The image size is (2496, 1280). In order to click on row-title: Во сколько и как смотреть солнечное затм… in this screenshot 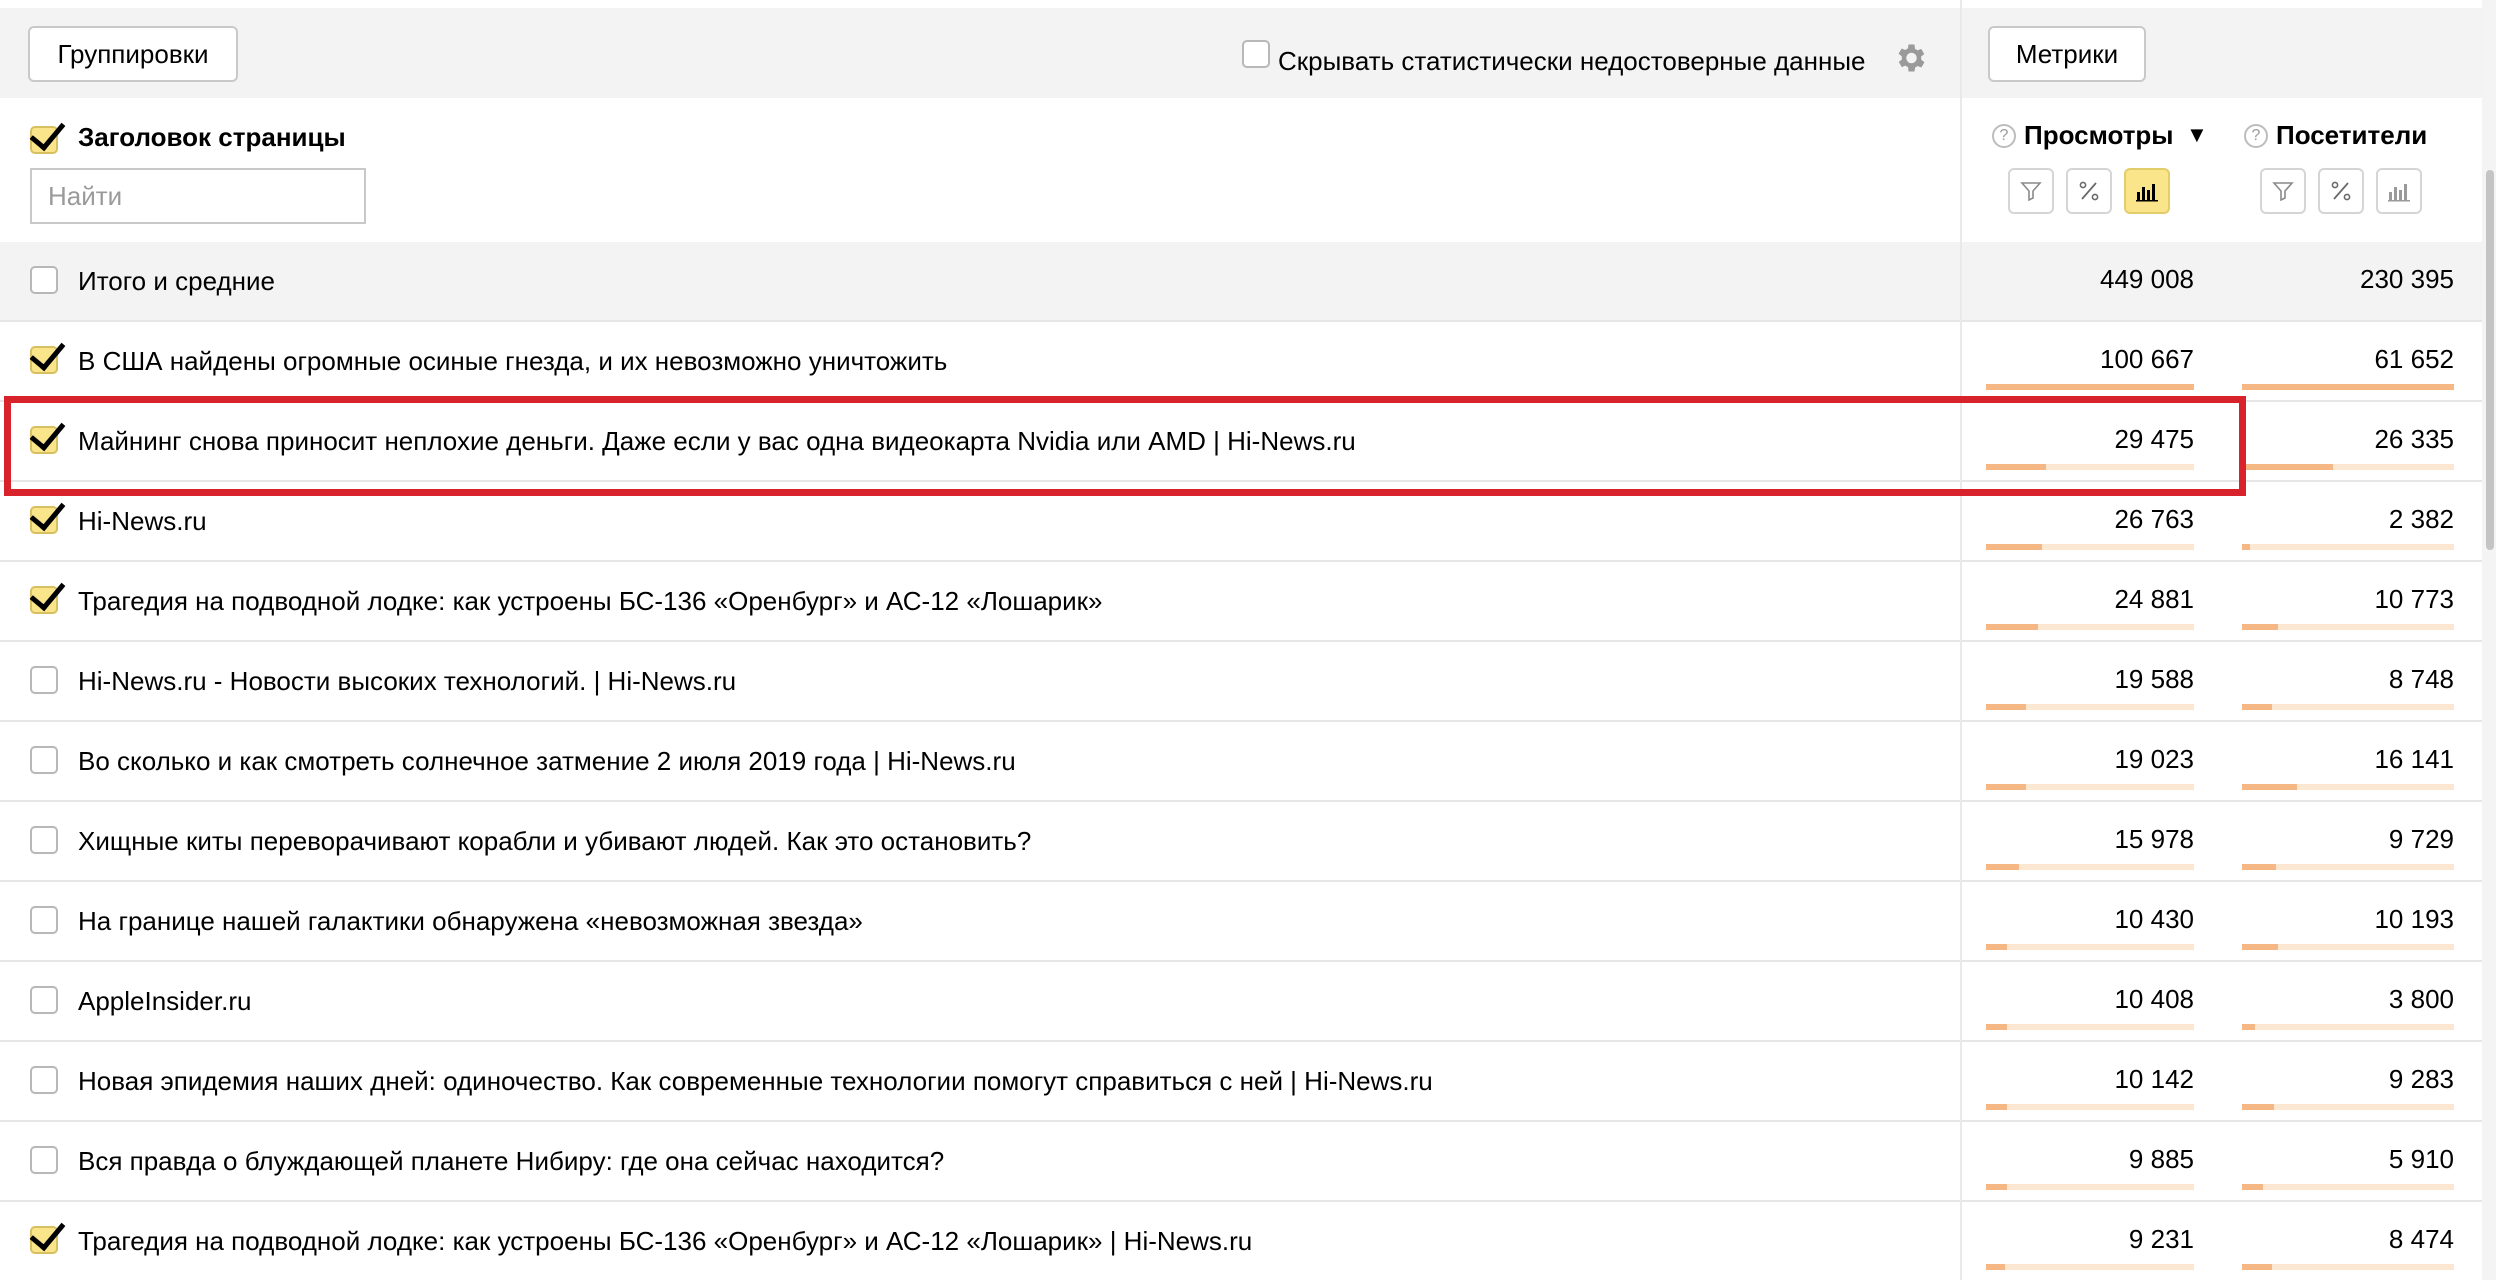, I will do `click(547, 761)`.